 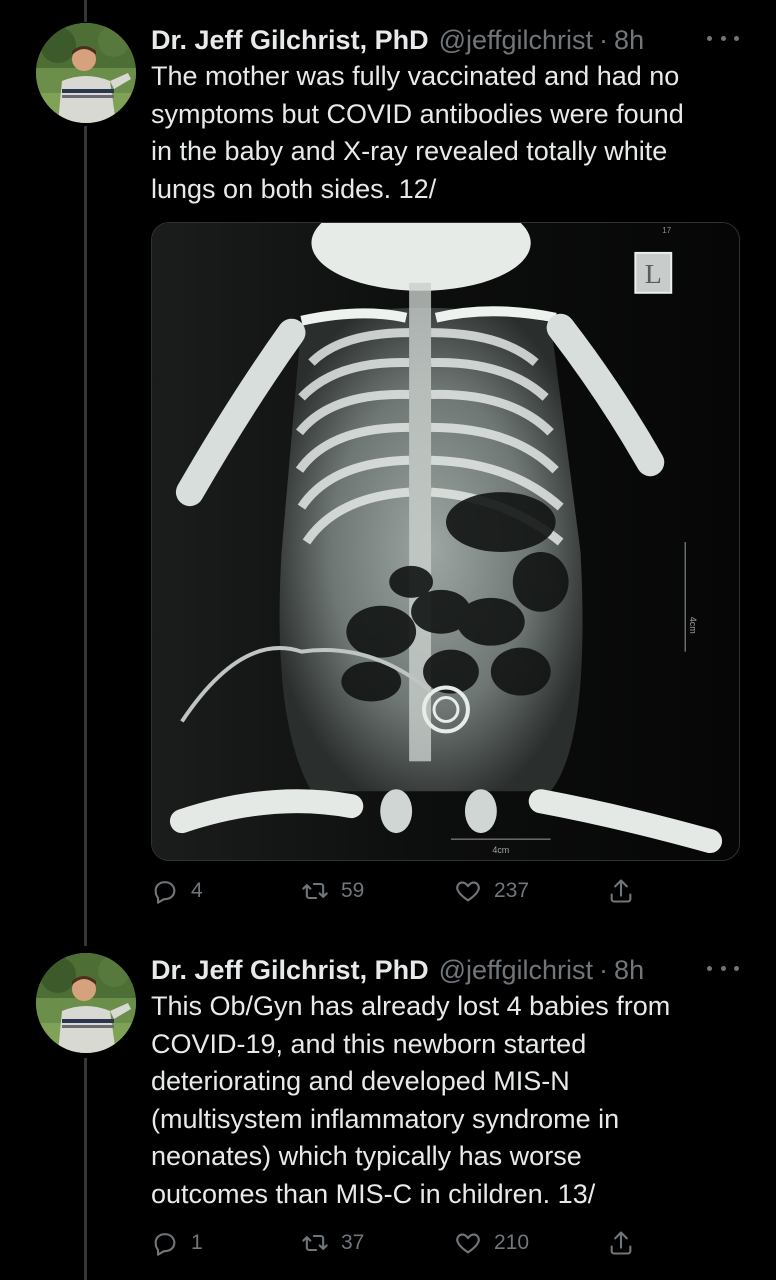 I want to click on xray-side-marker: L, so click(x=653, y=274).